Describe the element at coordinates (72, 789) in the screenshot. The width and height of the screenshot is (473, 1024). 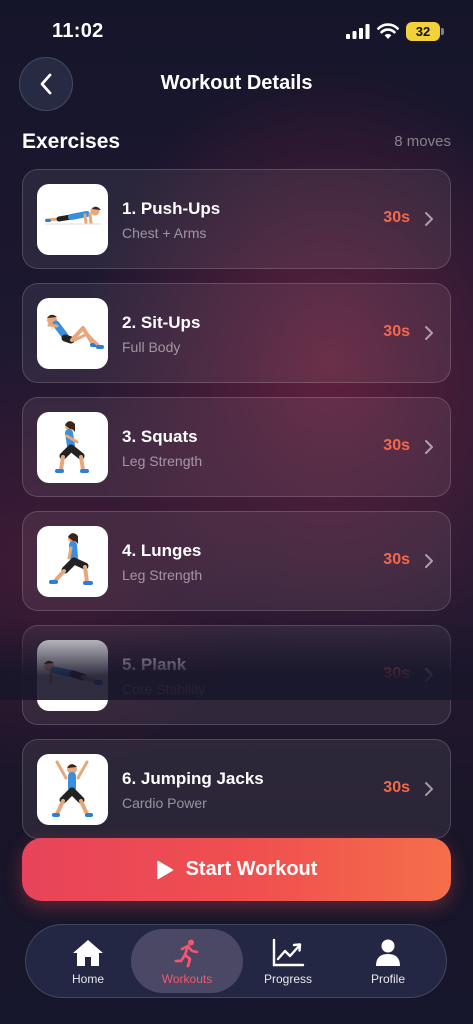
I see `jumping-jack-figure` at that location.